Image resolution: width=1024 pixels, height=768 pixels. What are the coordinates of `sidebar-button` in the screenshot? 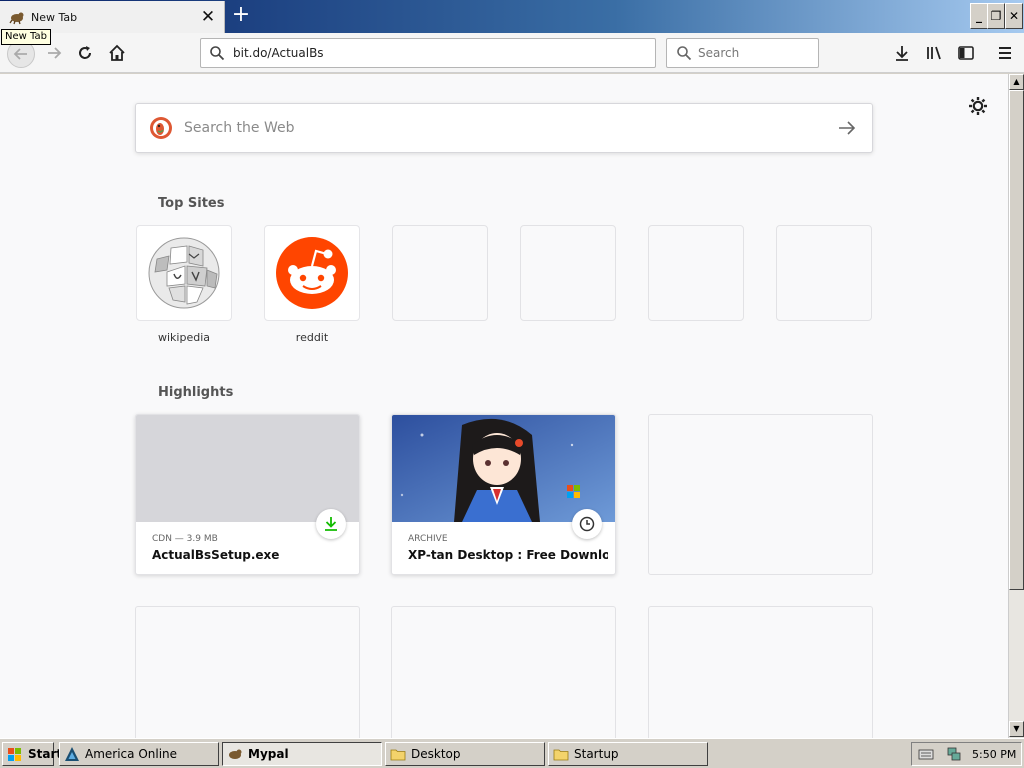 It's located at (966, 53).